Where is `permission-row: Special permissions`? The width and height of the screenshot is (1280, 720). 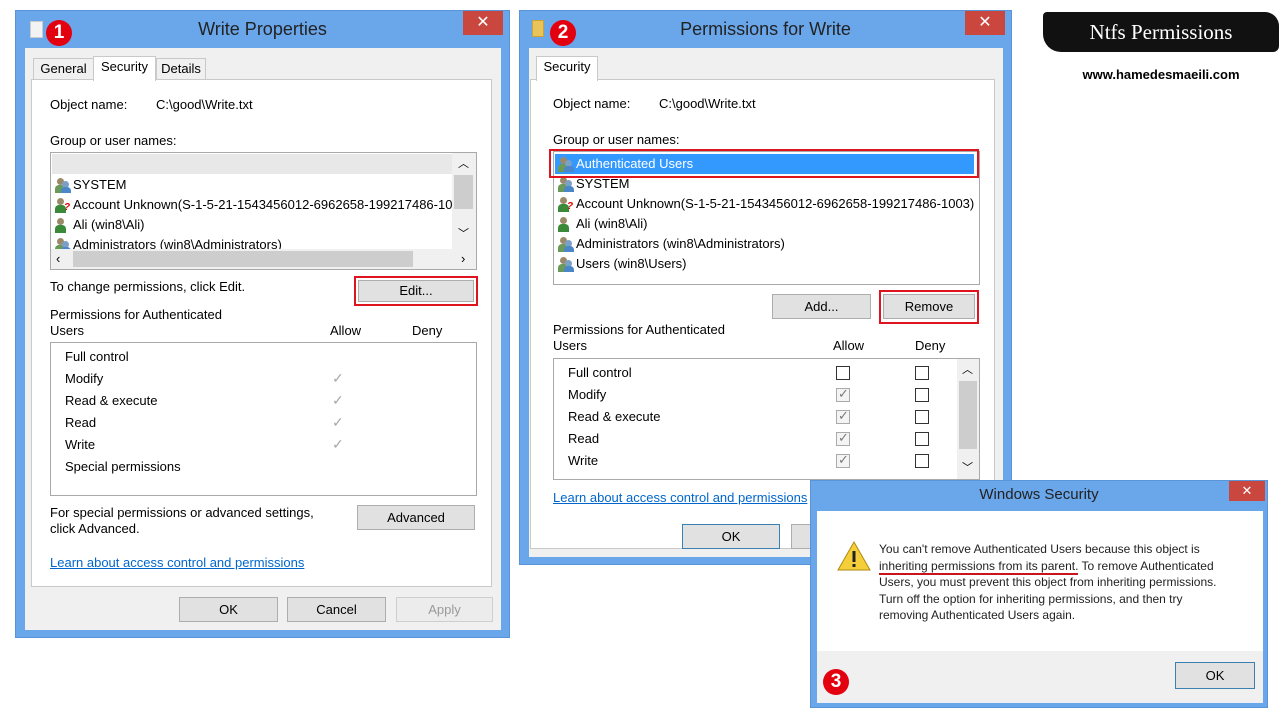
permission-row: Special permissions is located at coordinates (123, 467).